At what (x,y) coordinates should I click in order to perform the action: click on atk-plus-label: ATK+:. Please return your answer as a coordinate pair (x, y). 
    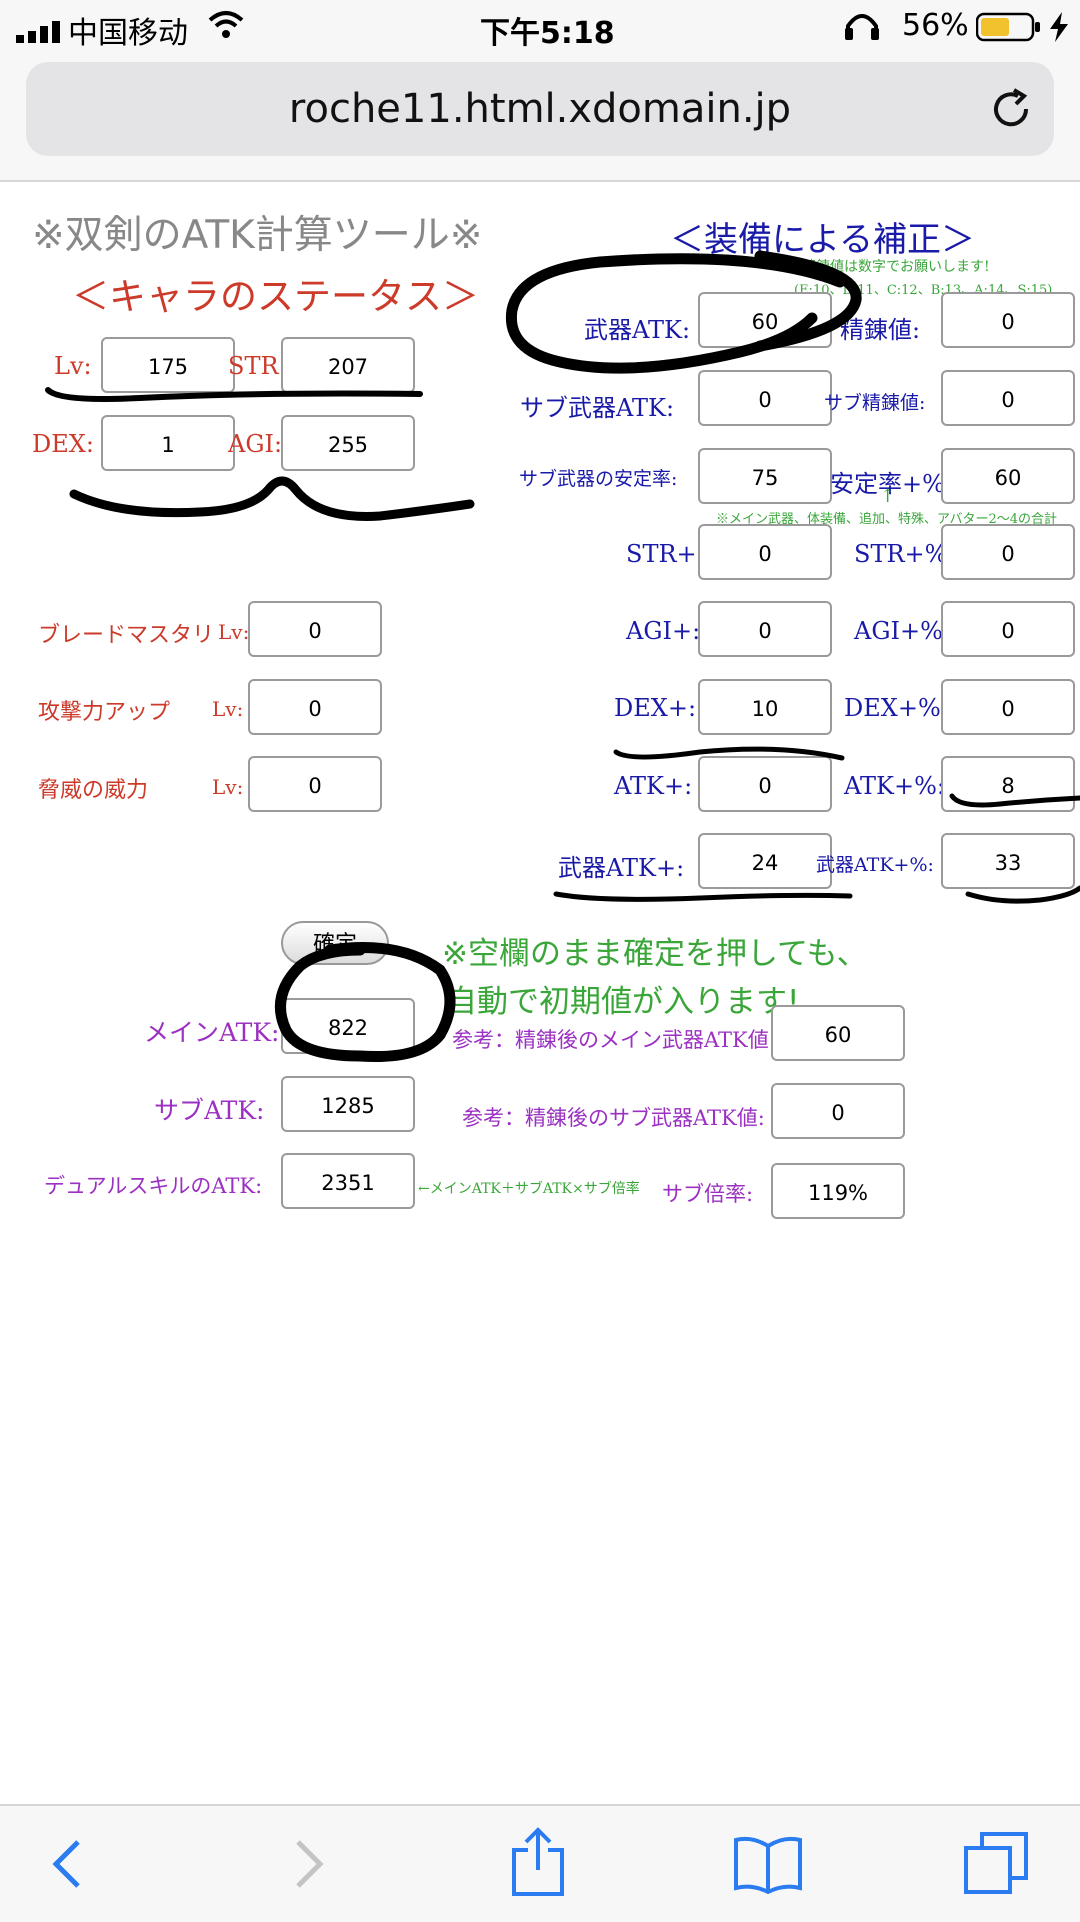
    Looking at the image, I should click on (653, 786).